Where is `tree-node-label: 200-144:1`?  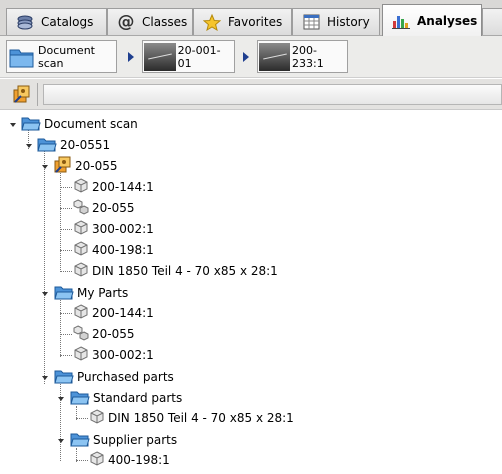 tree-node-label: 200-144:1 is located at coordinates (123, 187).